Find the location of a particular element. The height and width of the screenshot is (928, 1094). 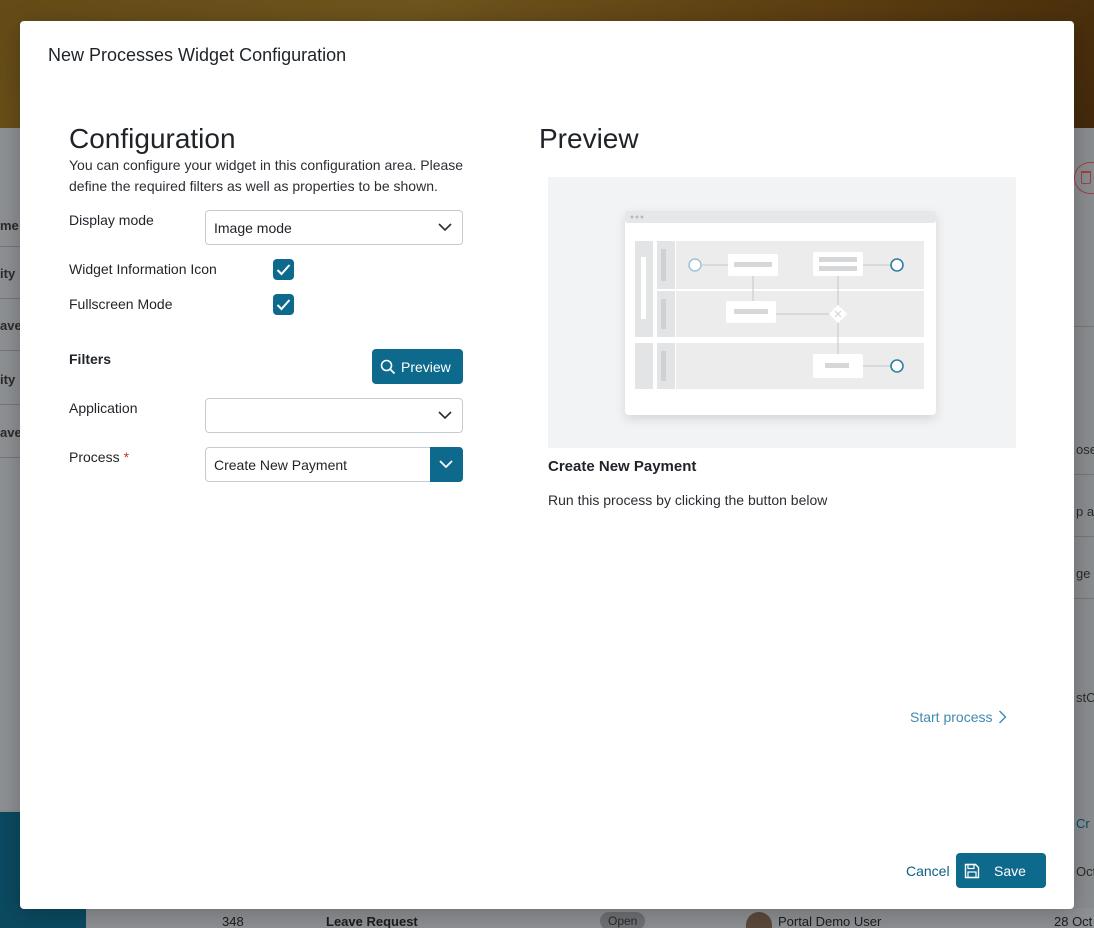

background-left-text: me is located at coordinates (9, 225).